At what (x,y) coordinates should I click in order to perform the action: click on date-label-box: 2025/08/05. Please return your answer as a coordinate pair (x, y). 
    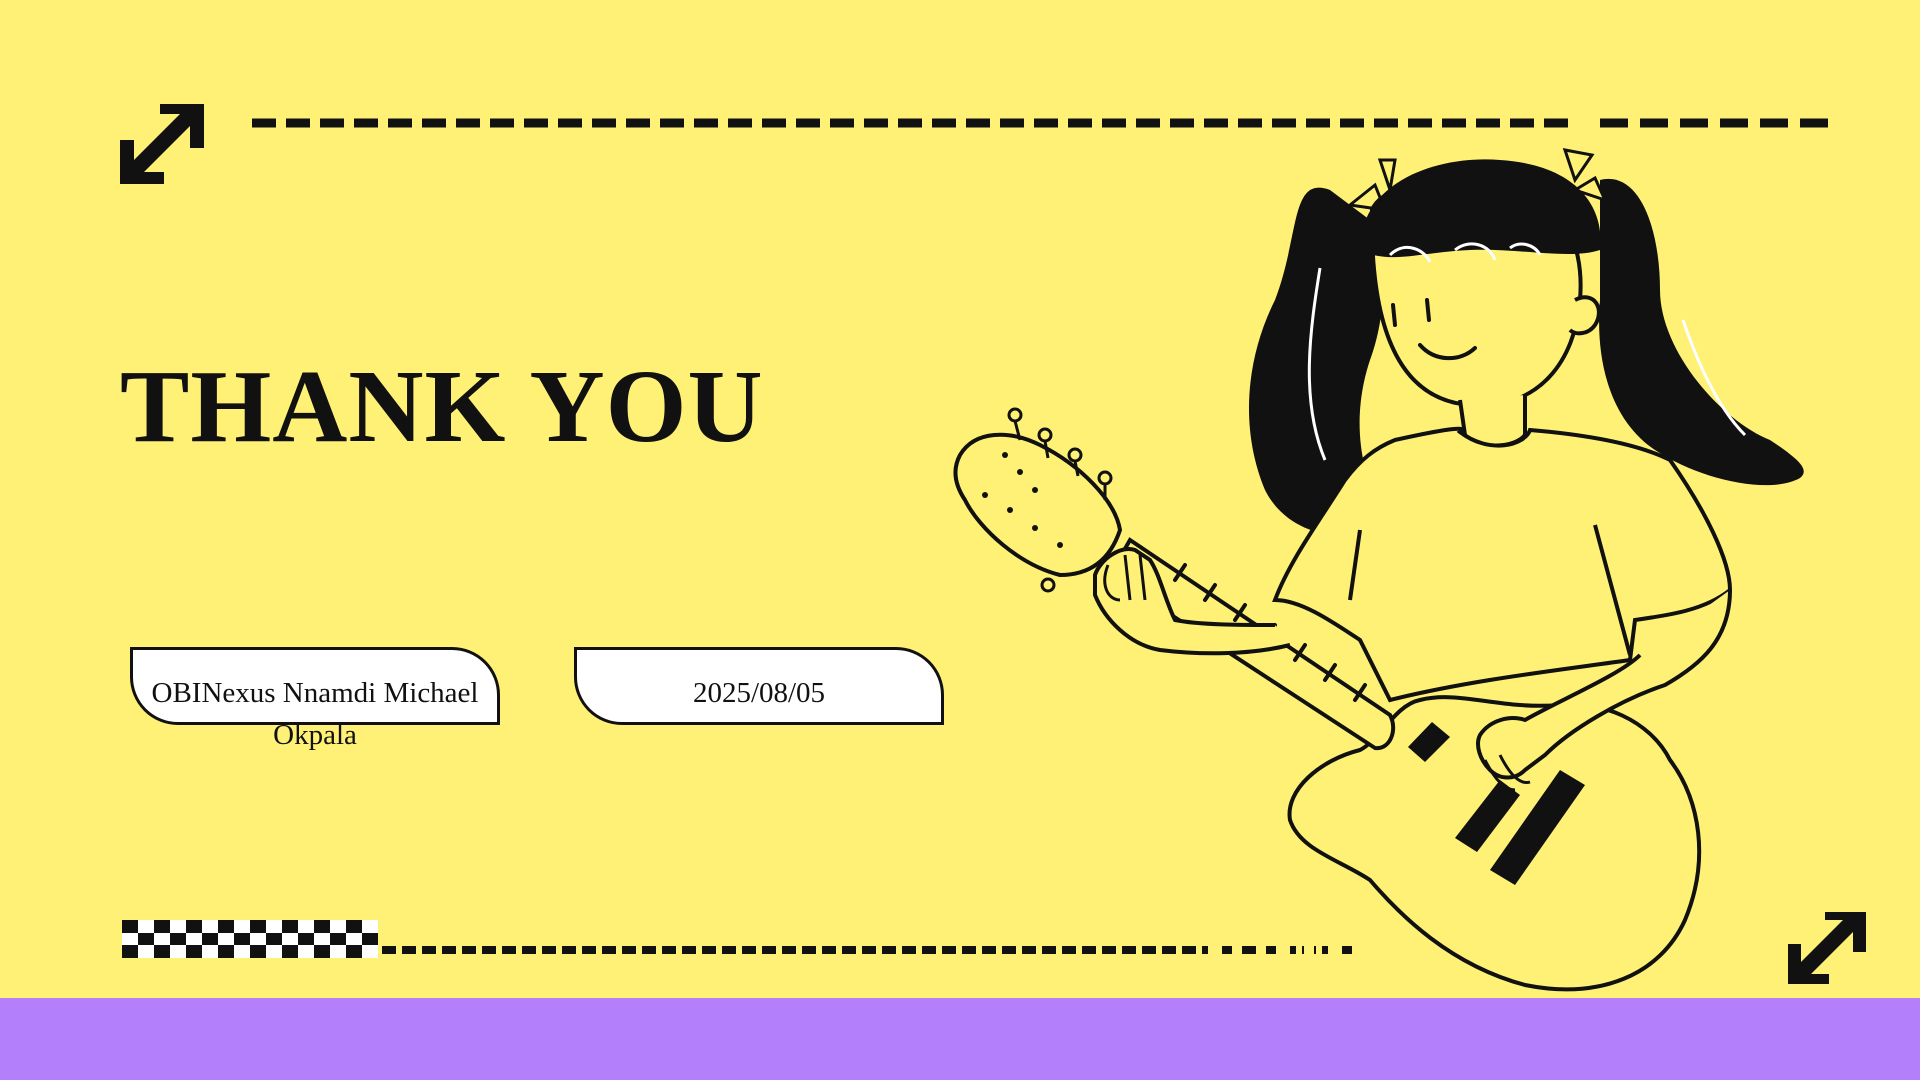
    Looking at the image, I should click on (759, 686).